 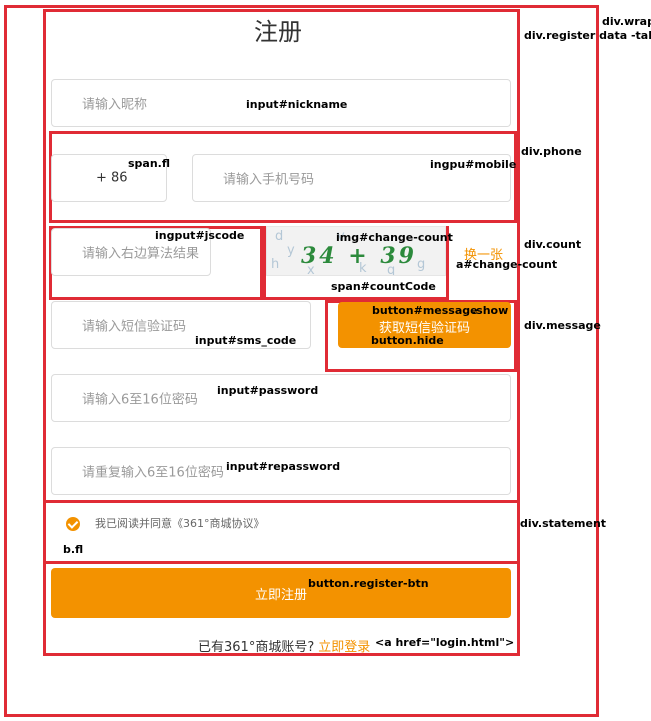 I want to click on label-jscode: ingput#jscode, so click(x=200, y=235).